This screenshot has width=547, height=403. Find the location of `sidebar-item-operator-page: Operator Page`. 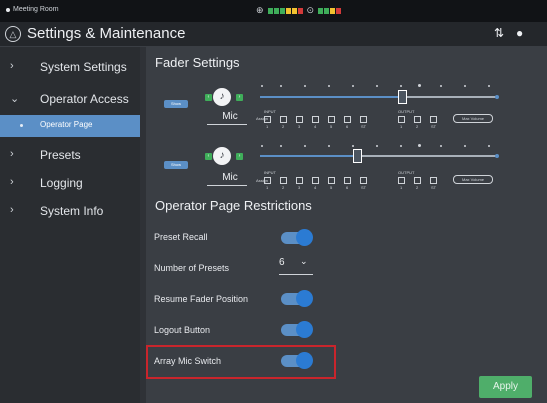

sidebar-item-operator-page: Operator Page is located at coordinates (70, 126).